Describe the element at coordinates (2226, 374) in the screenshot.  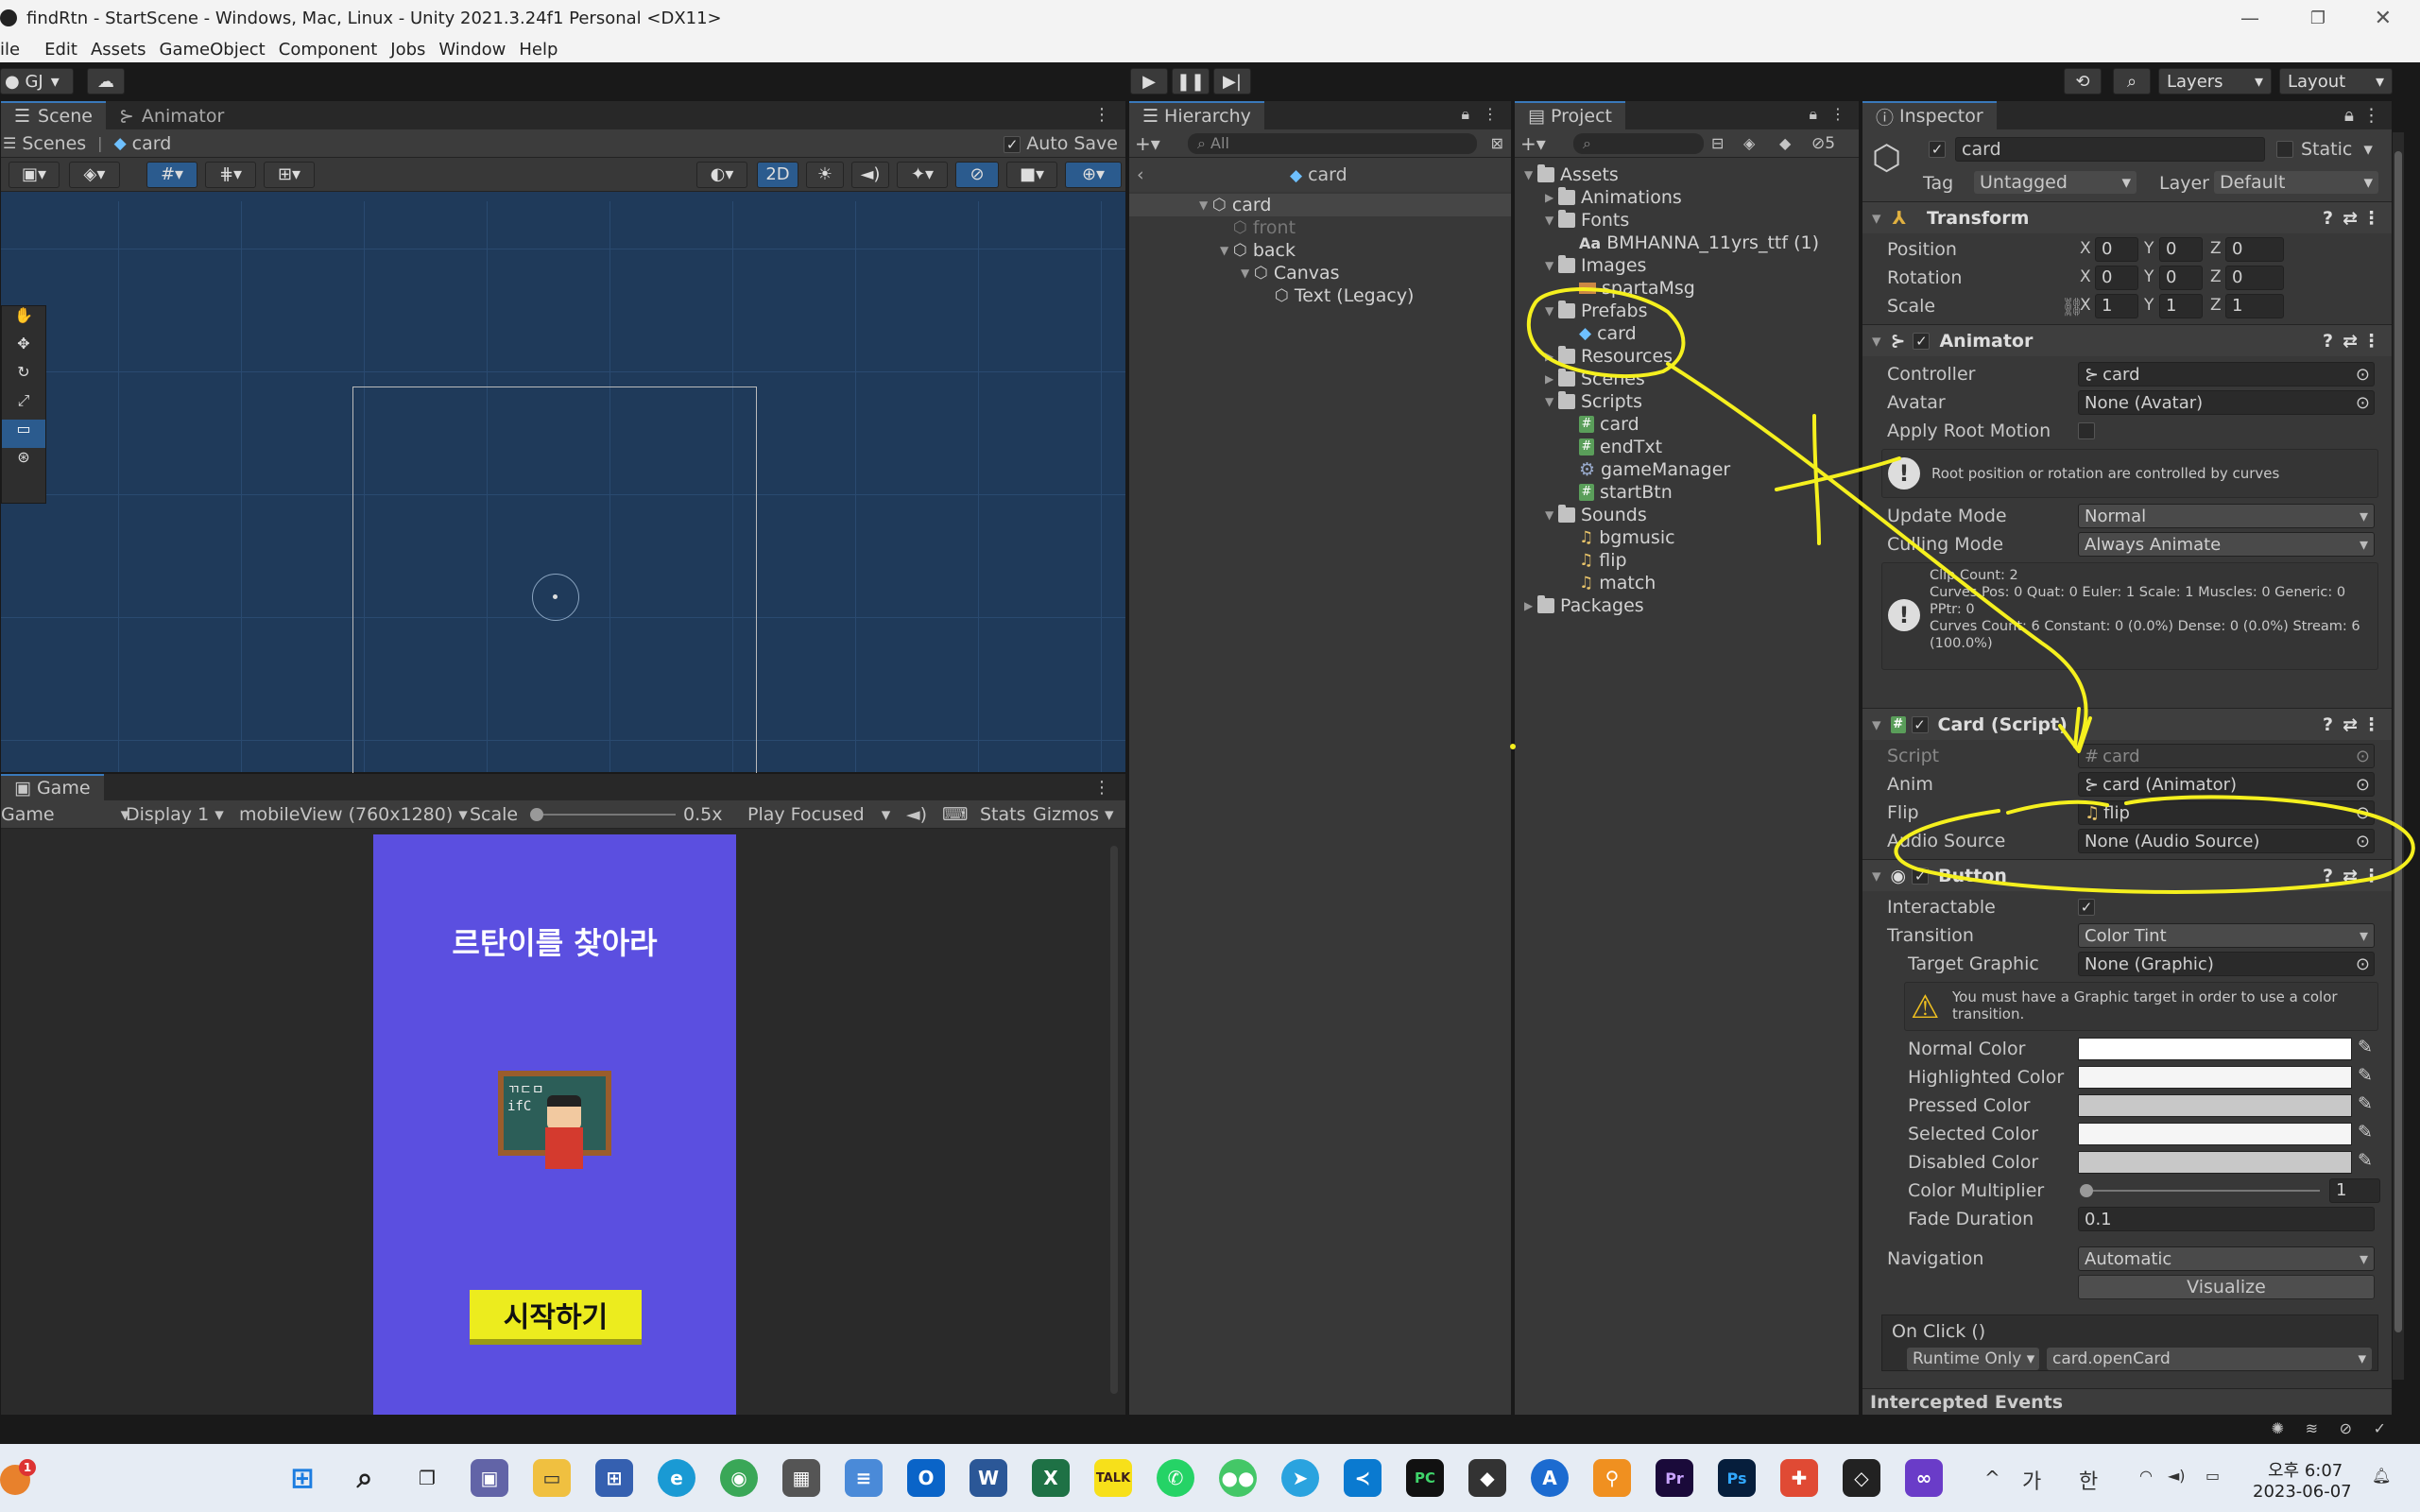
I see `controller-field: ⊱ card ⊙` at that location.